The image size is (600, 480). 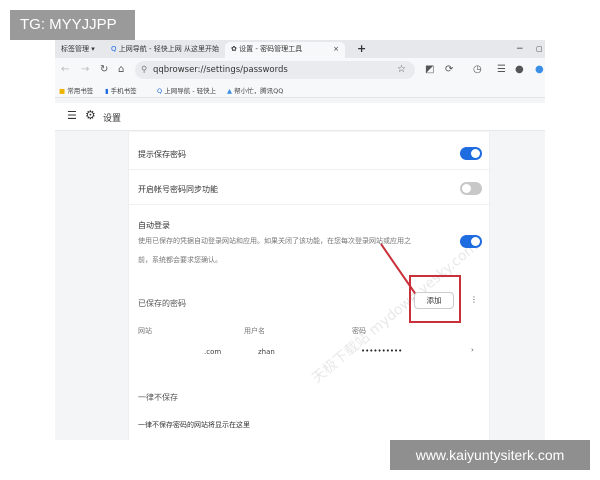 I want to click on column-username: 用户名, so click(x=254, y=331).